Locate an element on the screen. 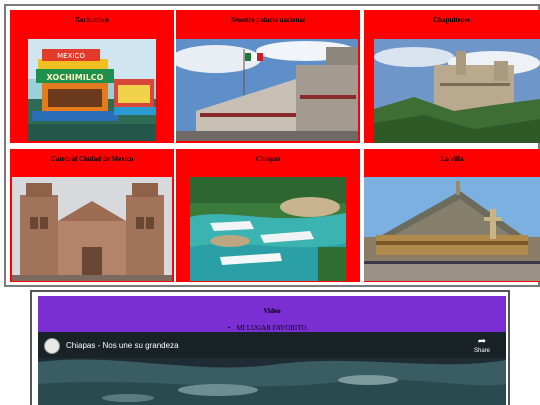 Image resolution: width=540 pixels, height=405 pixels. chiapas-waterfalls-photo is located at coordinates (268, 229).